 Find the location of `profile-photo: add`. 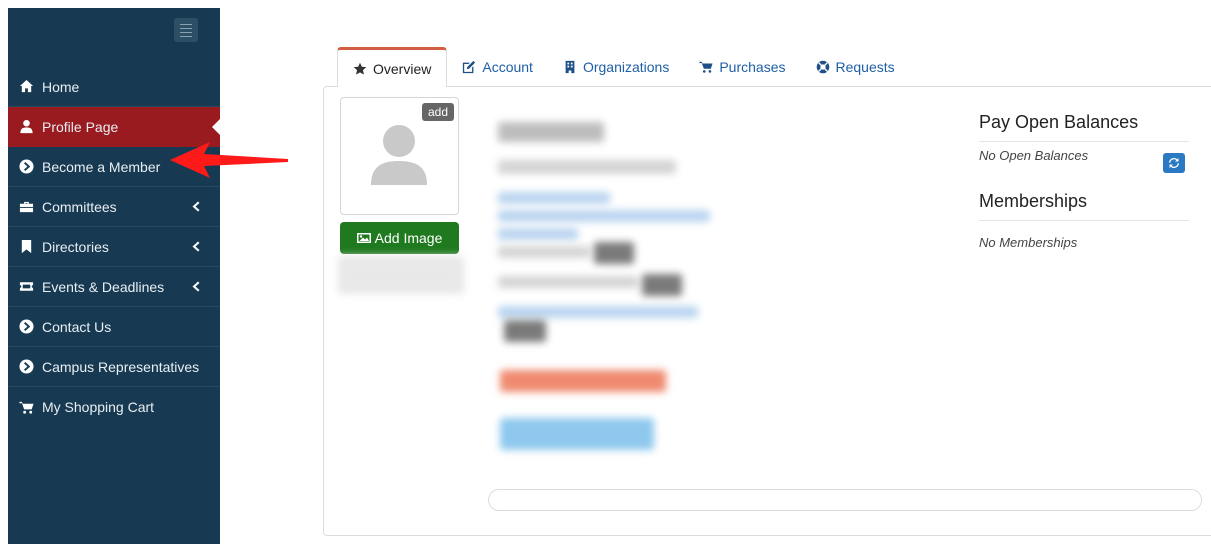

profile-photo: add is located at coordinates (399, 156).